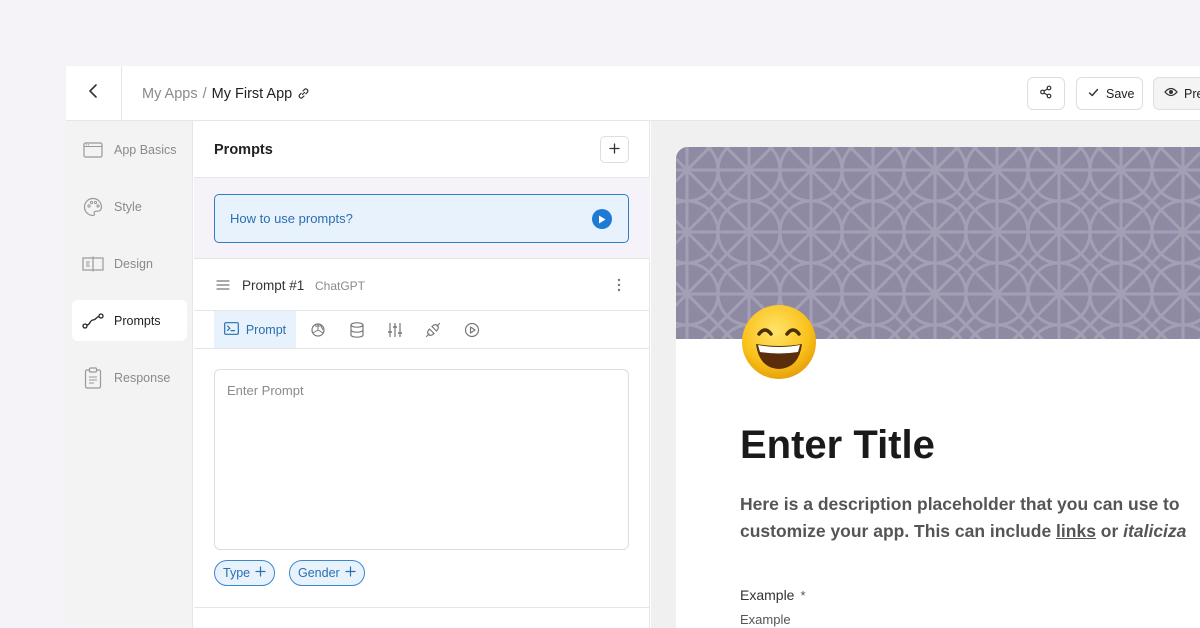 This screenshot has height=628, width=1200. Describe the element at coordinates (93, 264) in the screenshot. I see `layout-icon` at that location.